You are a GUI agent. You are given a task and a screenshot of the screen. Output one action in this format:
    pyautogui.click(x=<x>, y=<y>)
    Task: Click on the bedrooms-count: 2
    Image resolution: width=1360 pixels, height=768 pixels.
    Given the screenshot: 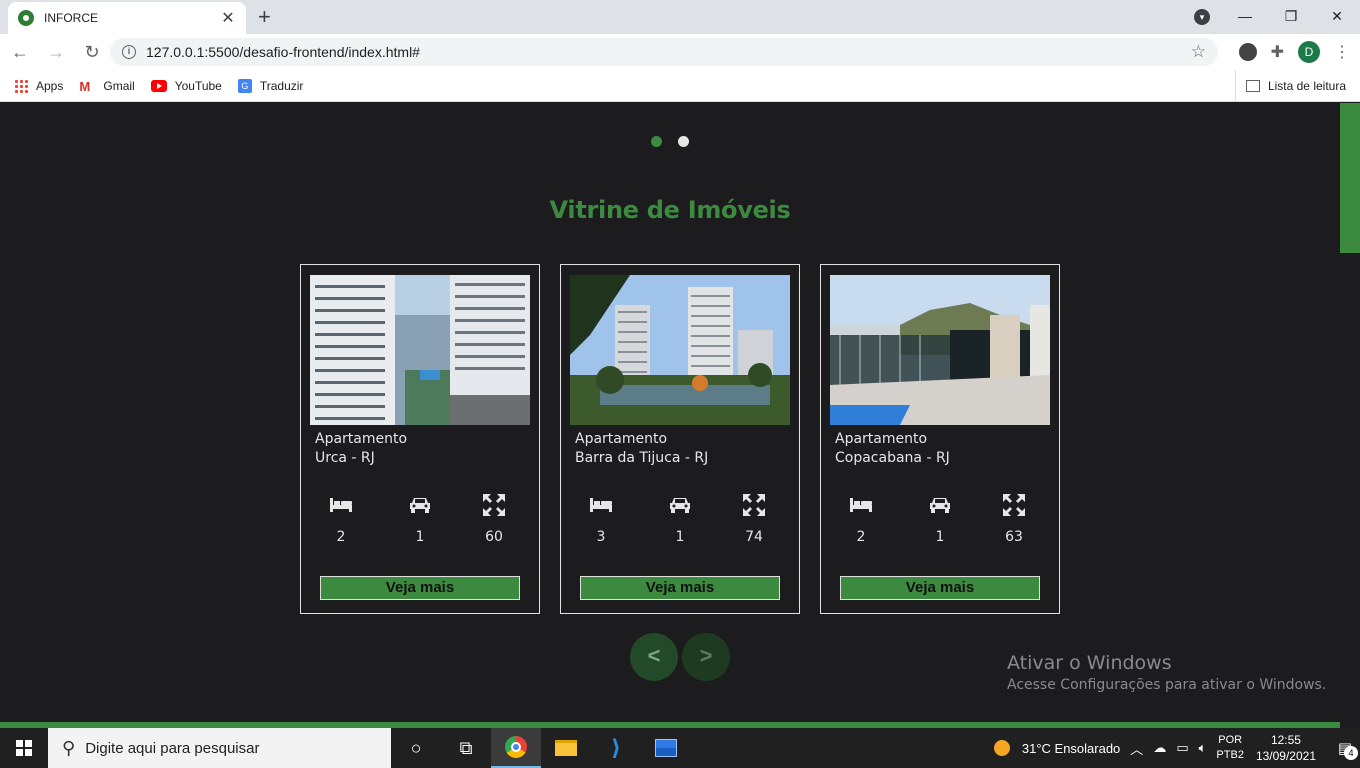 What is the action you would take?
    pyautogui.click(x=861, y=537)
    